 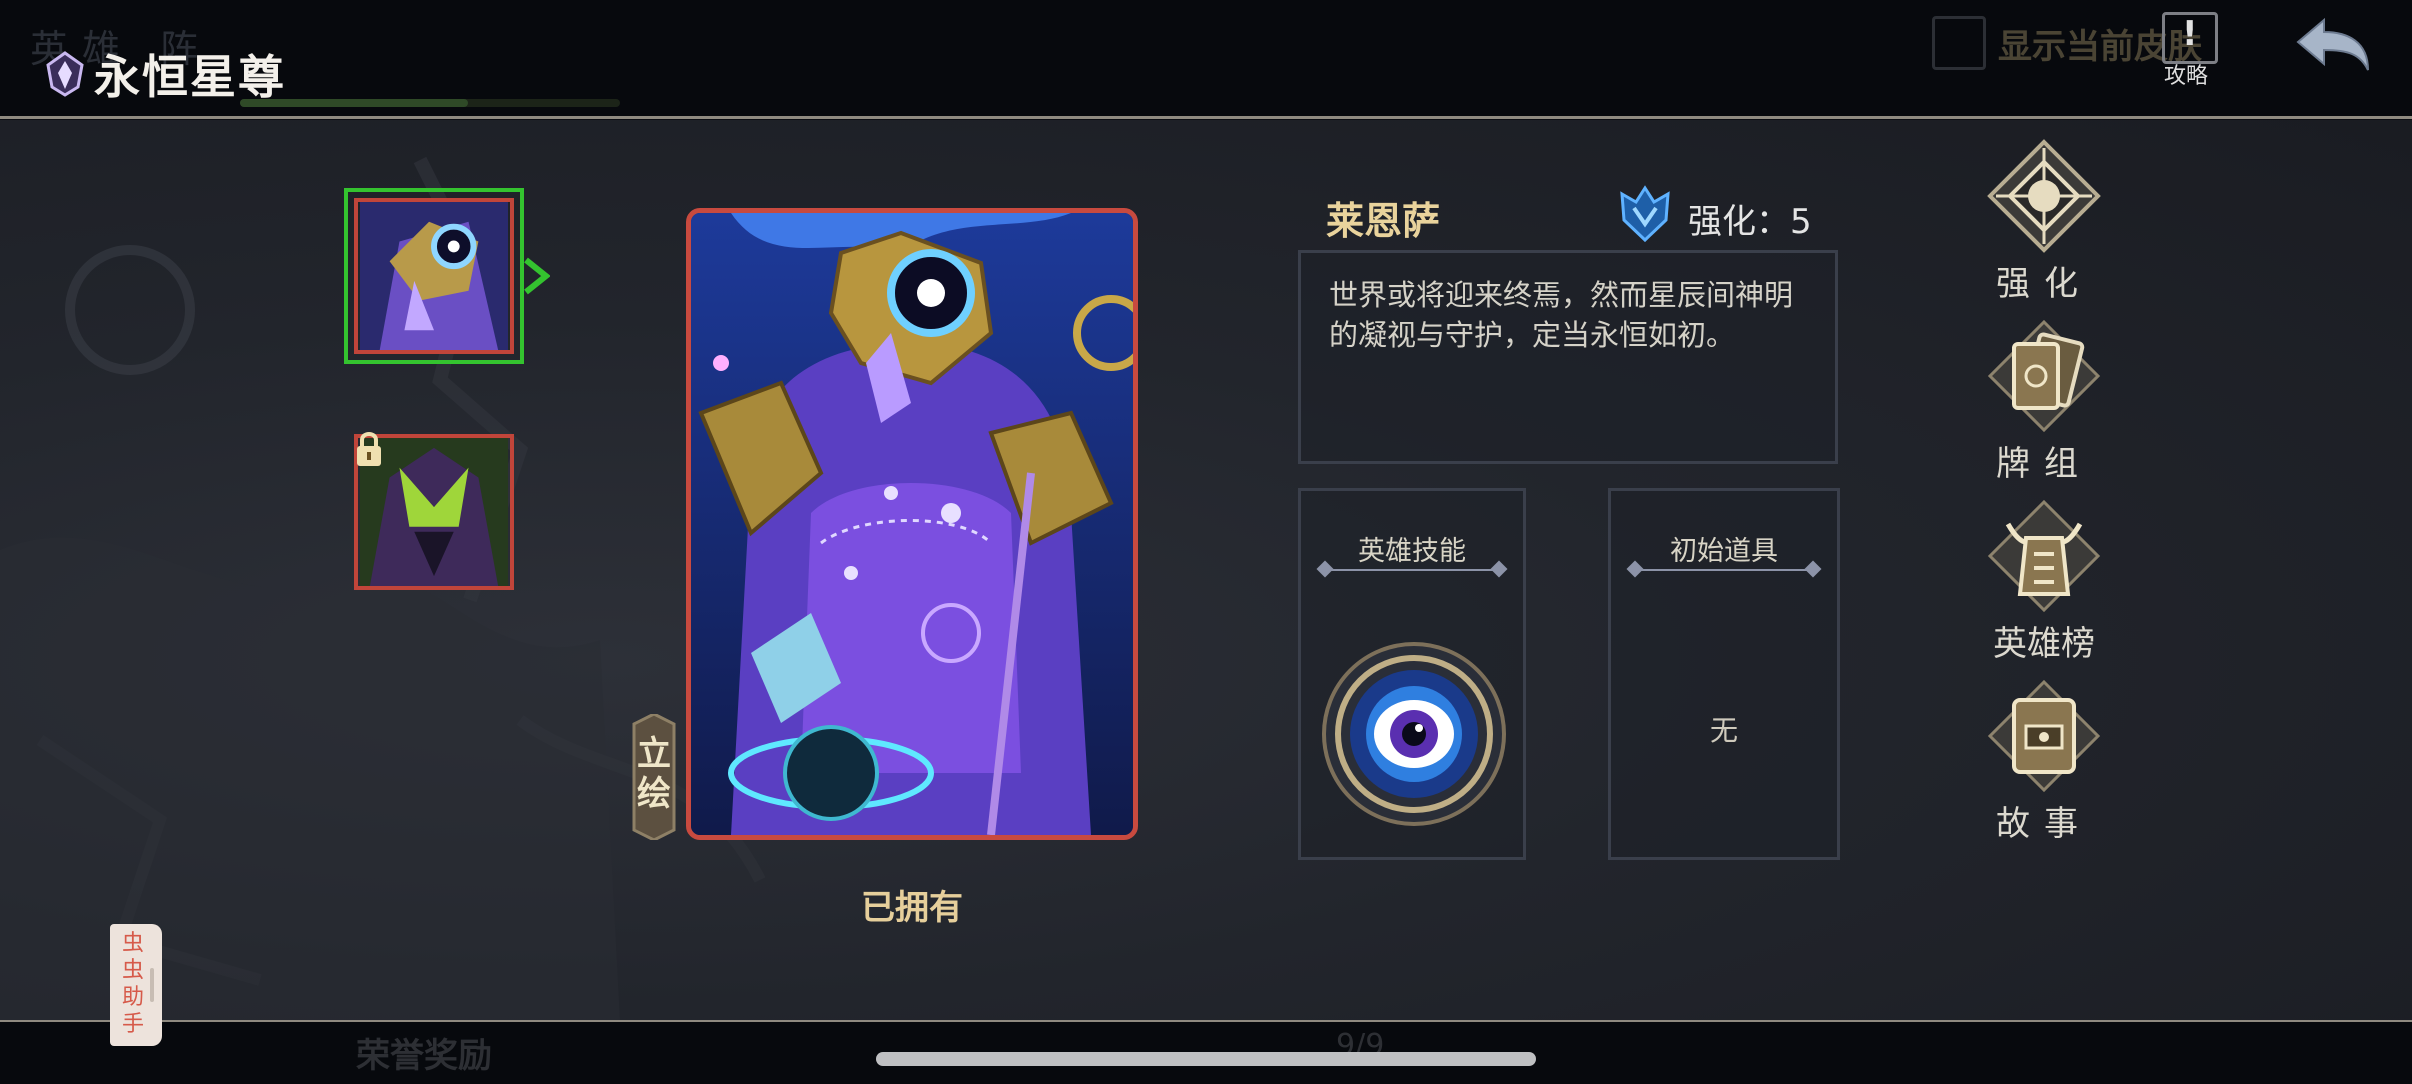 I want to click on deck-button: 牌组, so click(x=2044, y=401).